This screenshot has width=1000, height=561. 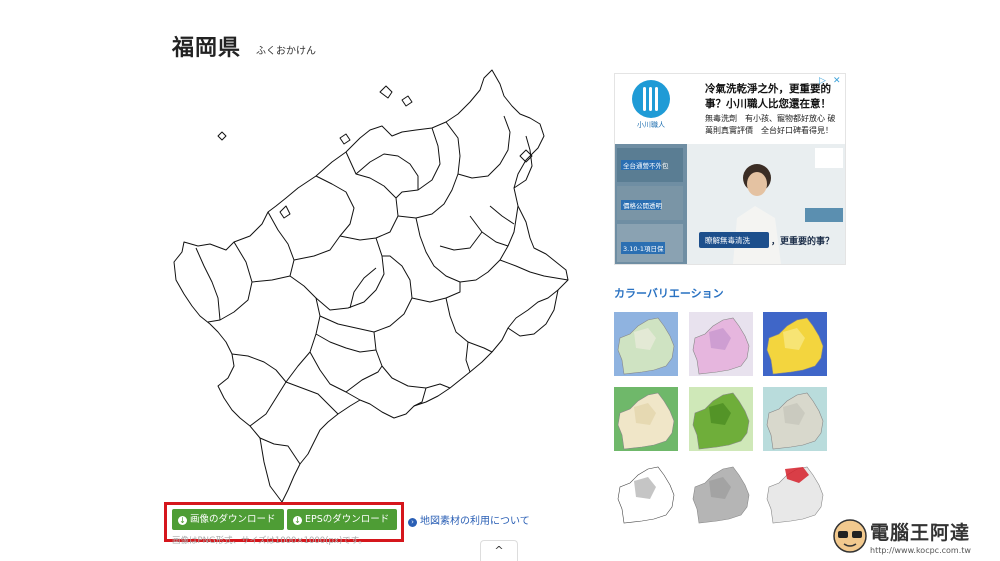 I want to click on ad-tag-3: 3.10-1項日保, so click(x=643, y=248).